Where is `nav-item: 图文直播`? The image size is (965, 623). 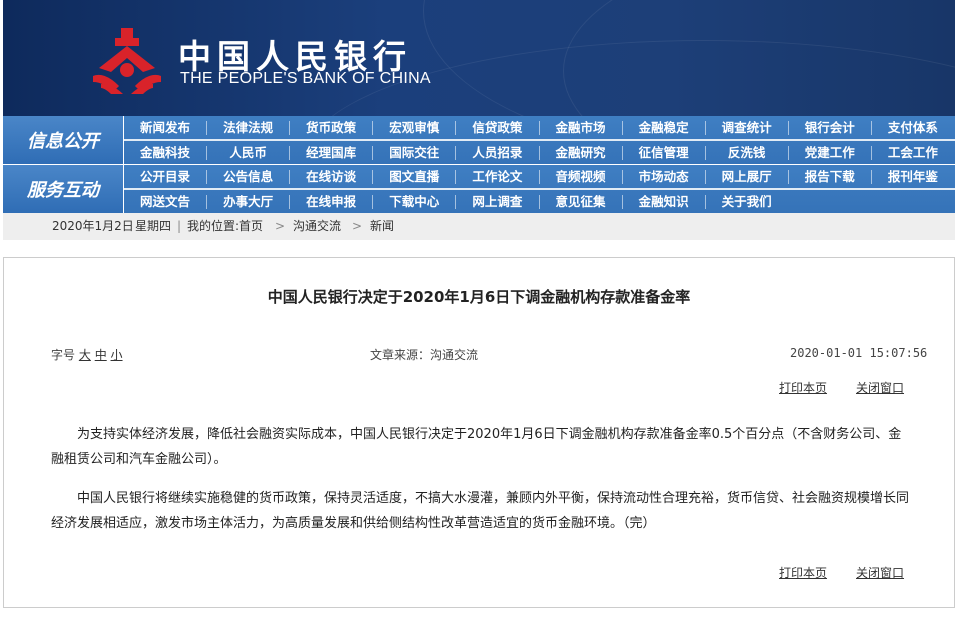
nav-item: 图文直播 is located at coordinates (414, 176).